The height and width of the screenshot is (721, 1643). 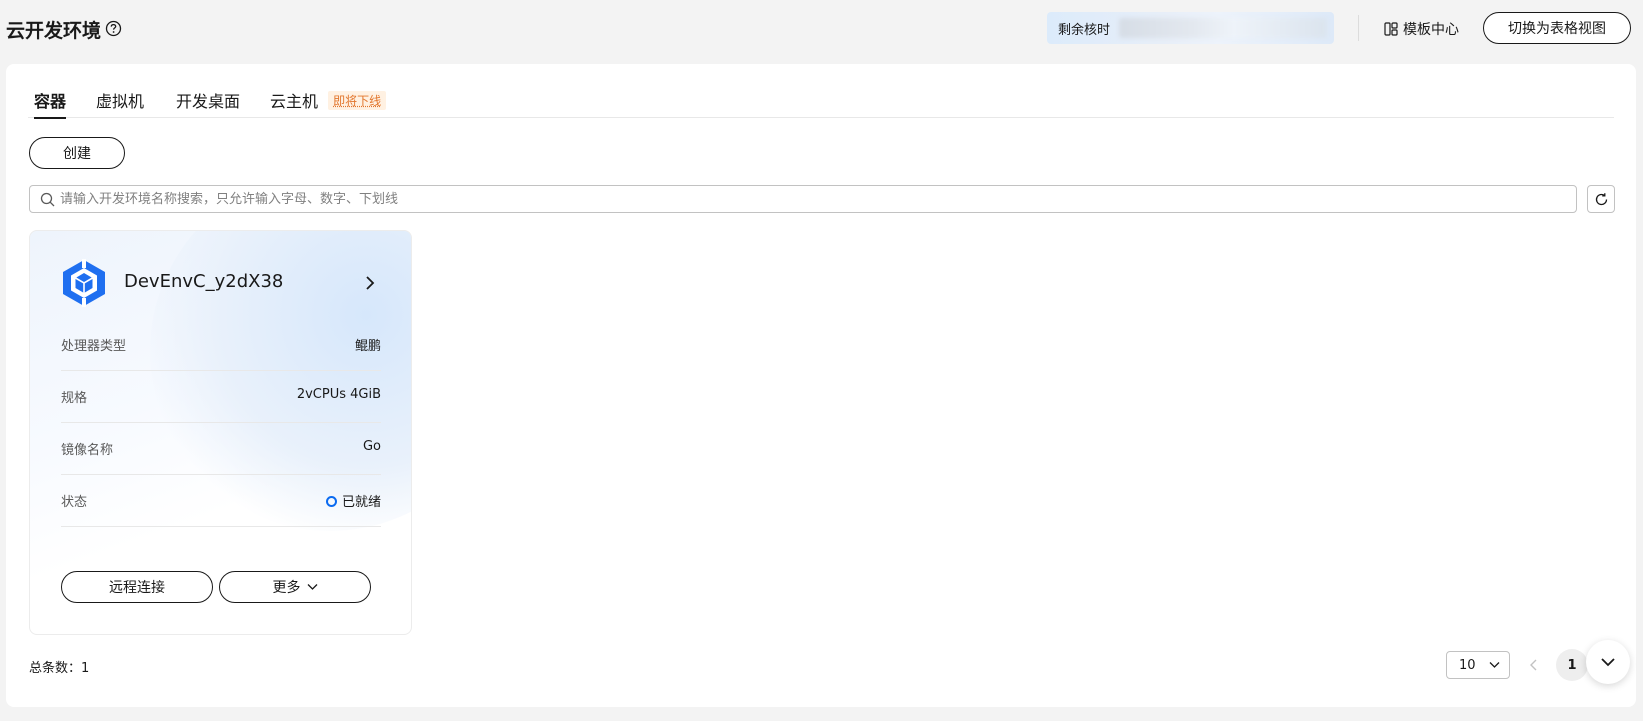 What do you see at coordinates (94, 346) in the screenshot?
I see `row-label: 处理器类型` at bounding box center [94, 346].